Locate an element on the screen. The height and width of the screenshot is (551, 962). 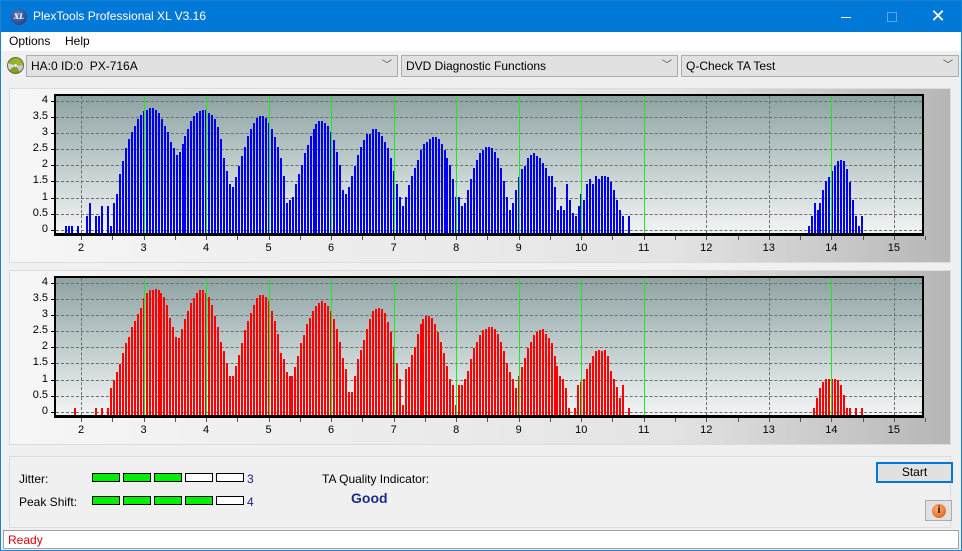
drive-select: HA:0 ID:0 PX-716A ﹀ is located at coordinates (212, 66).